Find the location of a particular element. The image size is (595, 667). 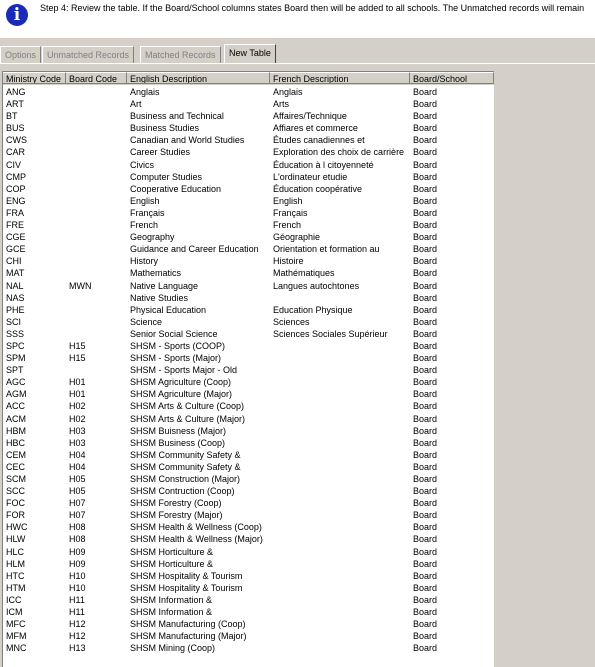

table-row: ANG Anglais Anglais Board is located at coordinates (248, 92).